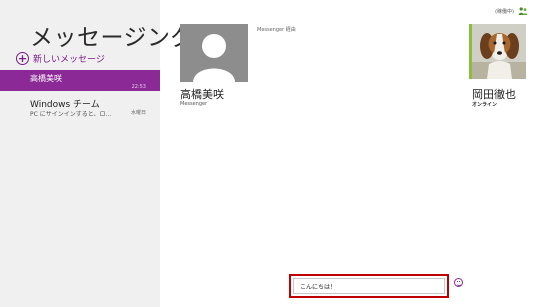  I want to click on message-input: こんにちは！, so click(369, 286).